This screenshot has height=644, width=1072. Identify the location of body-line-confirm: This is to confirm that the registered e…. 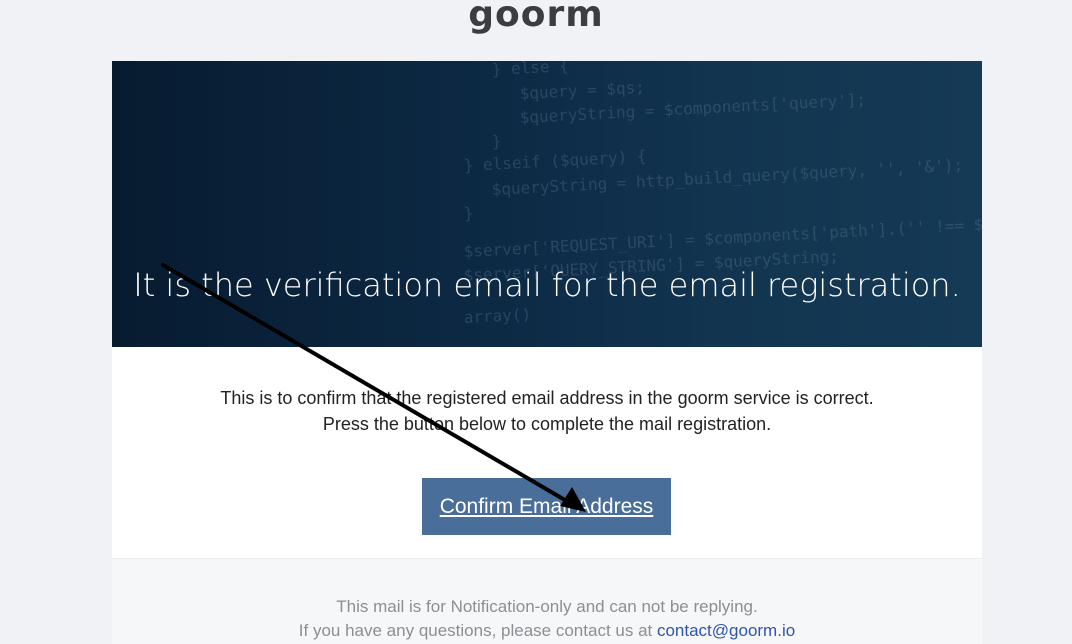
(547, 398).